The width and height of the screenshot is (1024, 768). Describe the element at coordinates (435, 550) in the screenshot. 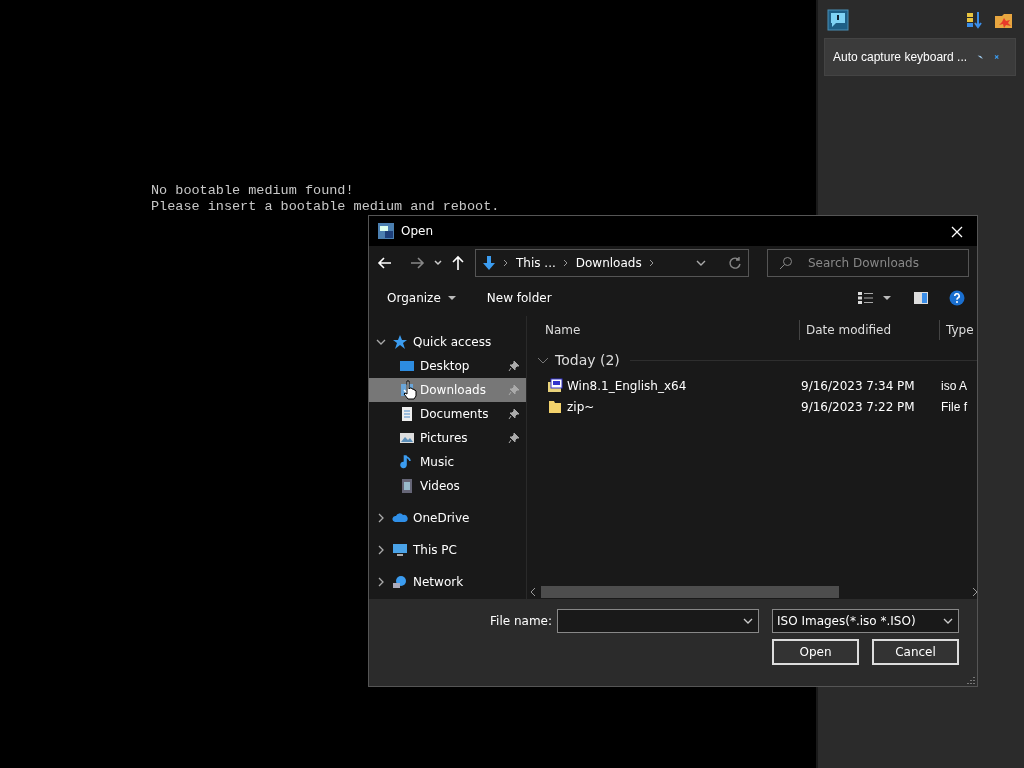

I see `item-label: This PC` at that location.